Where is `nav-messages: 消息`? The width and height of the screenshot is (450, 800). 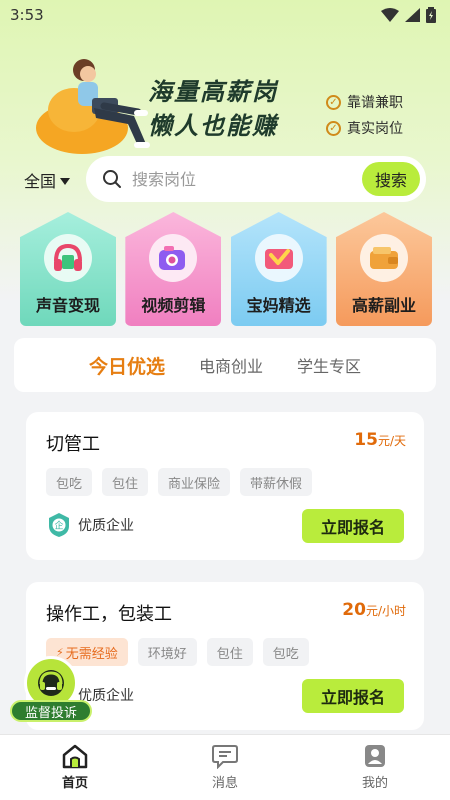 nav-messages: 消息 is located at coordinates (225, 767).